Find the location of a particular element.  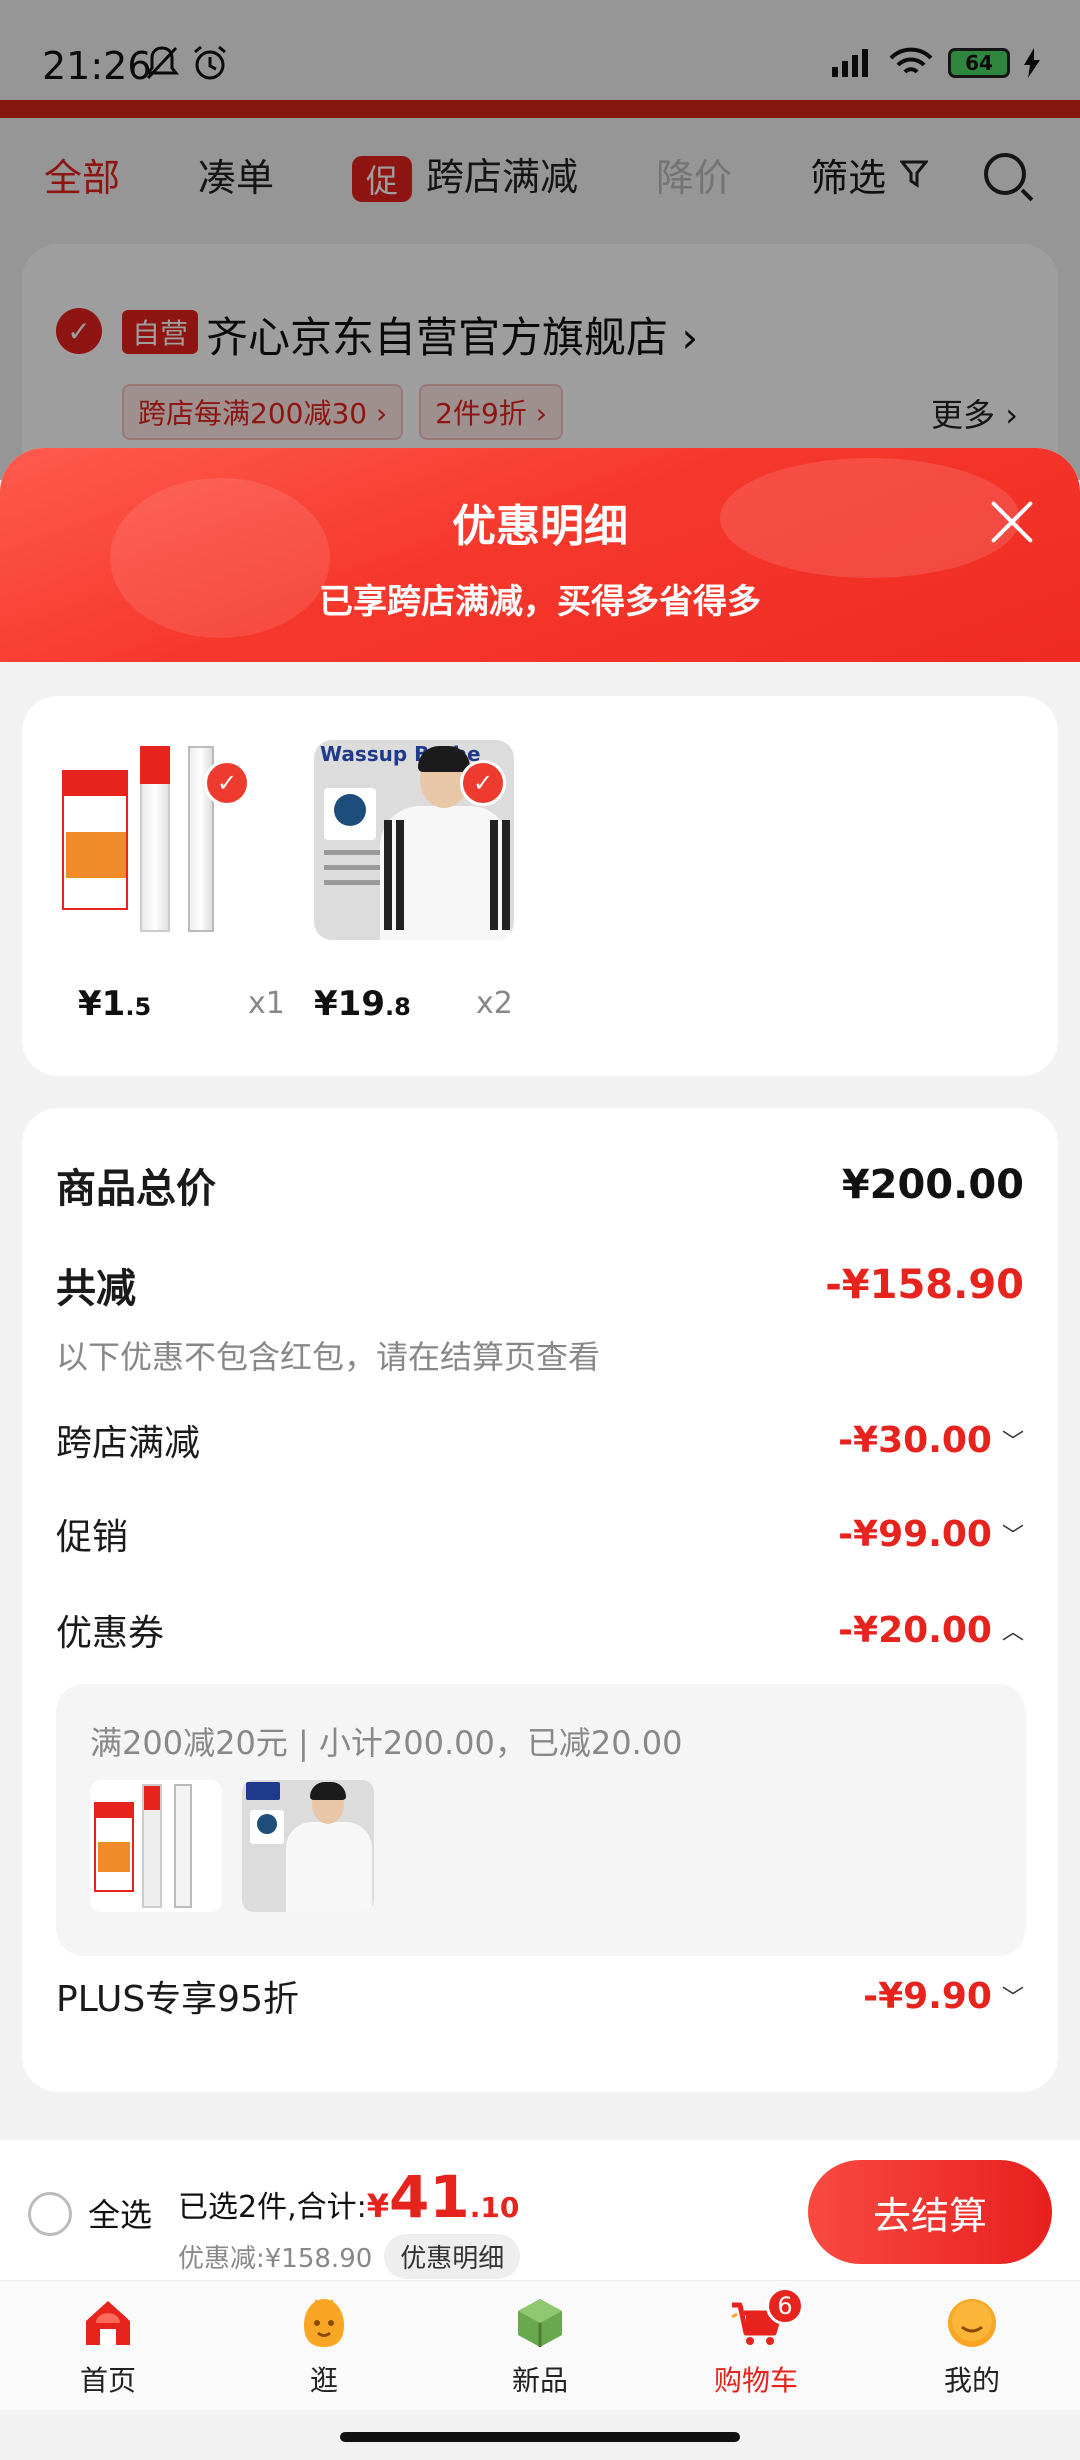

total-reduce-label: 共减 is located at coordinates (96, 1289).